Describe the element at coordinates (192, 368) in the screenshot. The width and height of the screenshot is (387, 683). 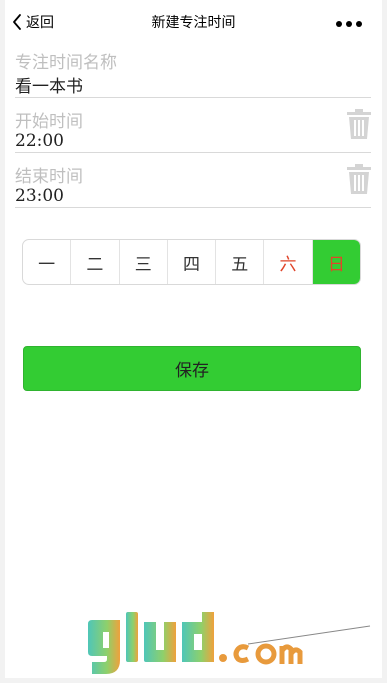
I see `save-button: 保存` at that location.